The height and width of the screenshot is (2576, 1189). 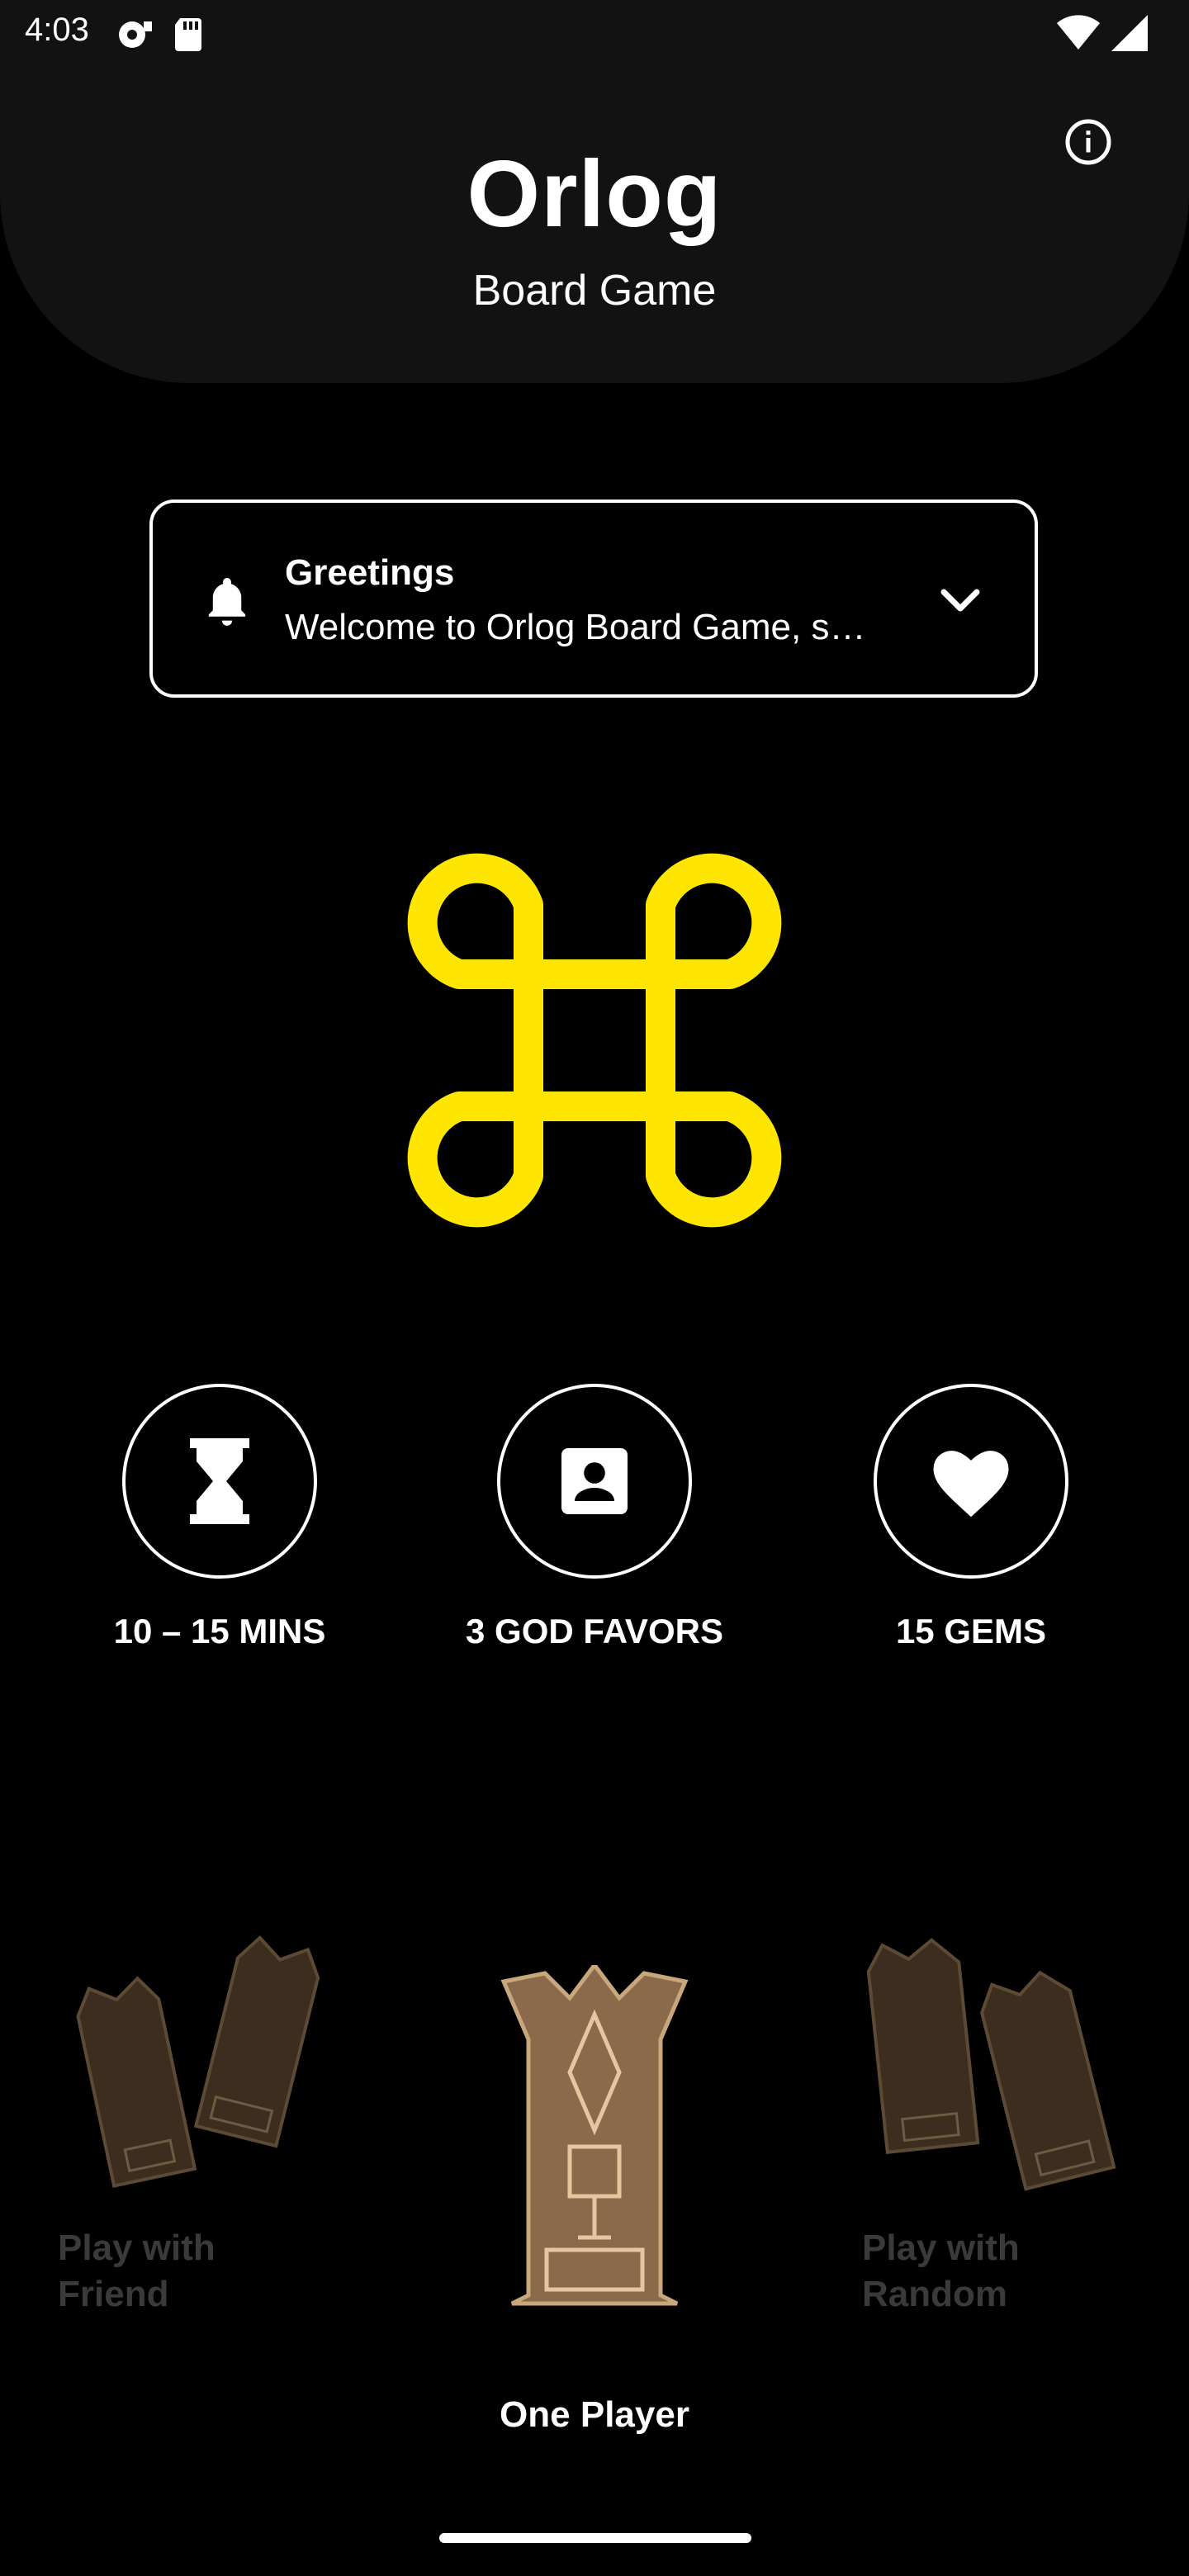 I want to click on contact-card-icon, so click(x=594, y=1481).